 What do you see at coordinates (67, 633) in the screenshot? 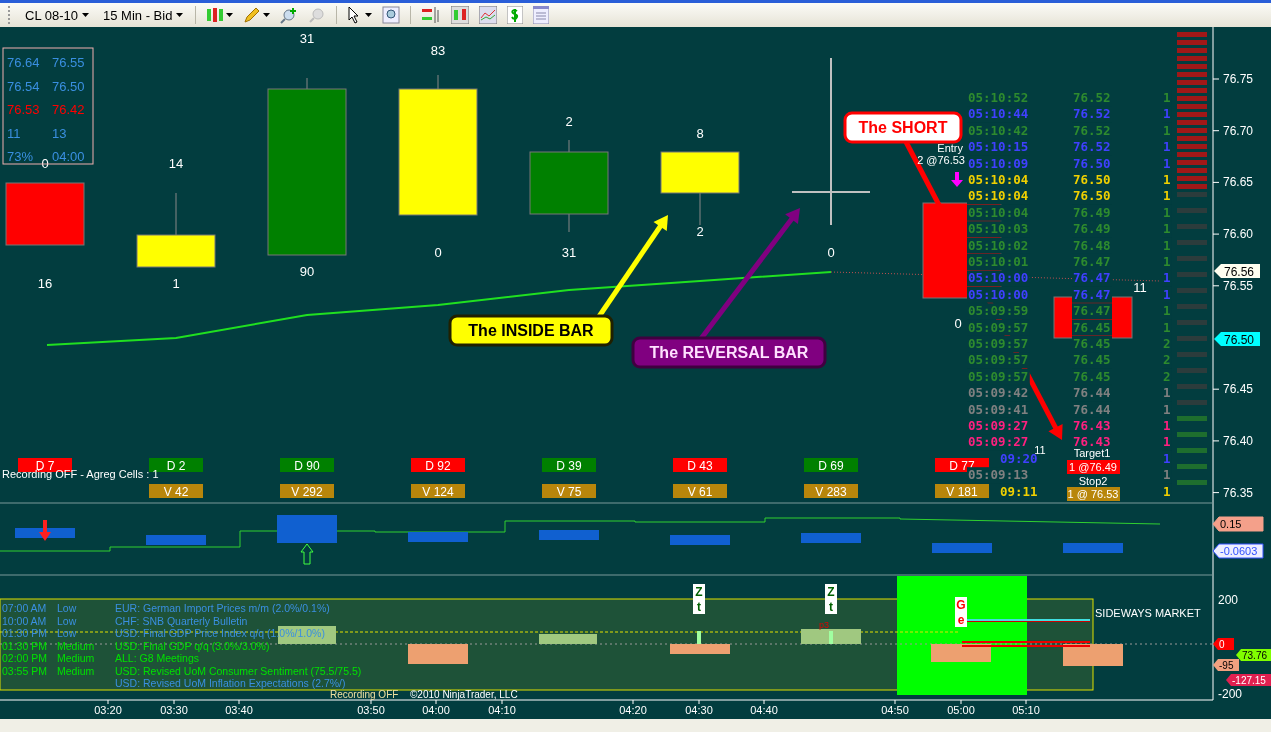
I see `news-impact: Low` at bounding box center [67, 633].